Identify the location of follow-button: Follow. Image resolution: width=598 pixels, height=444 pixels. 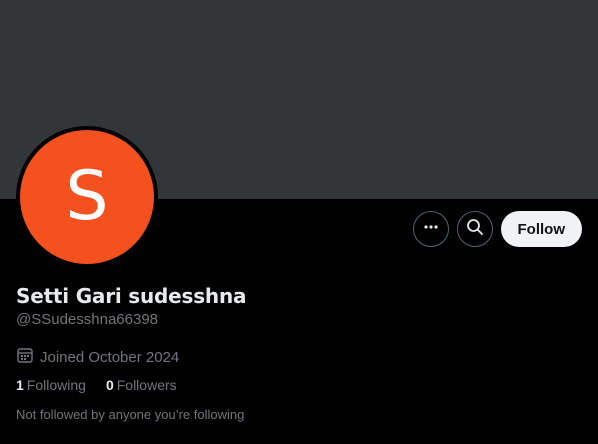
(541, 229).